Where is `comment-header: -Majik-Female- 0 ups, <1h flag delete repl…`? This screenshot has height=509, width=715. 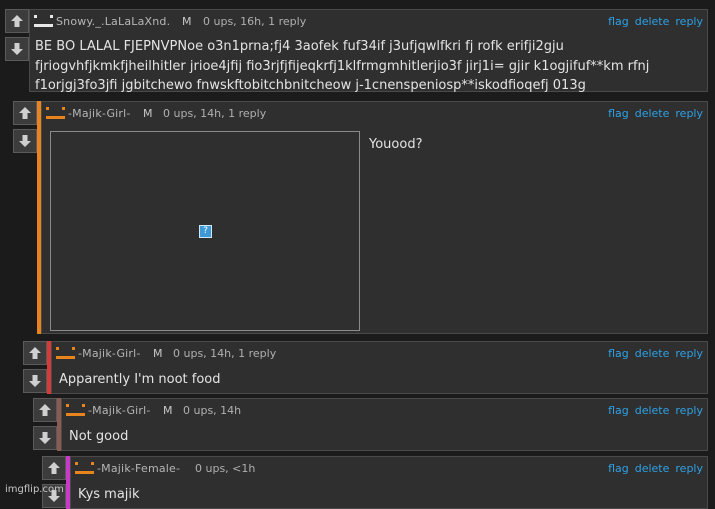 comment-header: -Majik-Female- 0 ups, <1h flag delete repl… is located at coordinates (389, 469).